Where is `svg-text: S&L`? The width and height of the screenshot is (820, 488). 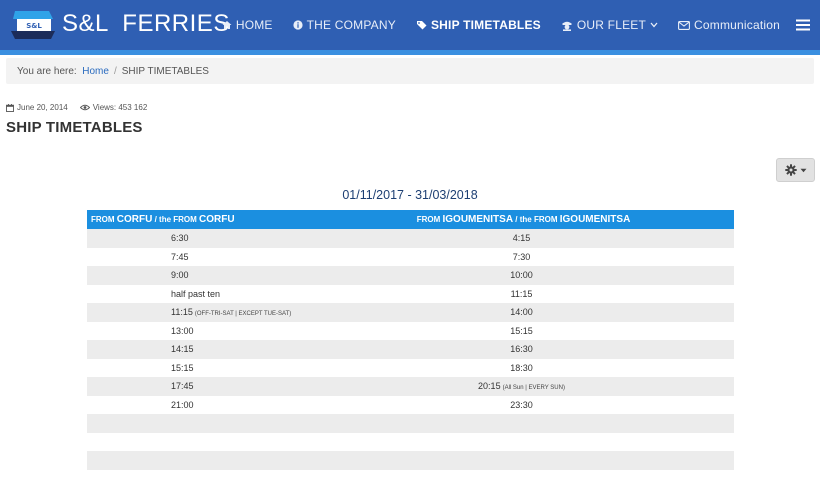 svg-text: S&L is located at coordinates (34, 26).